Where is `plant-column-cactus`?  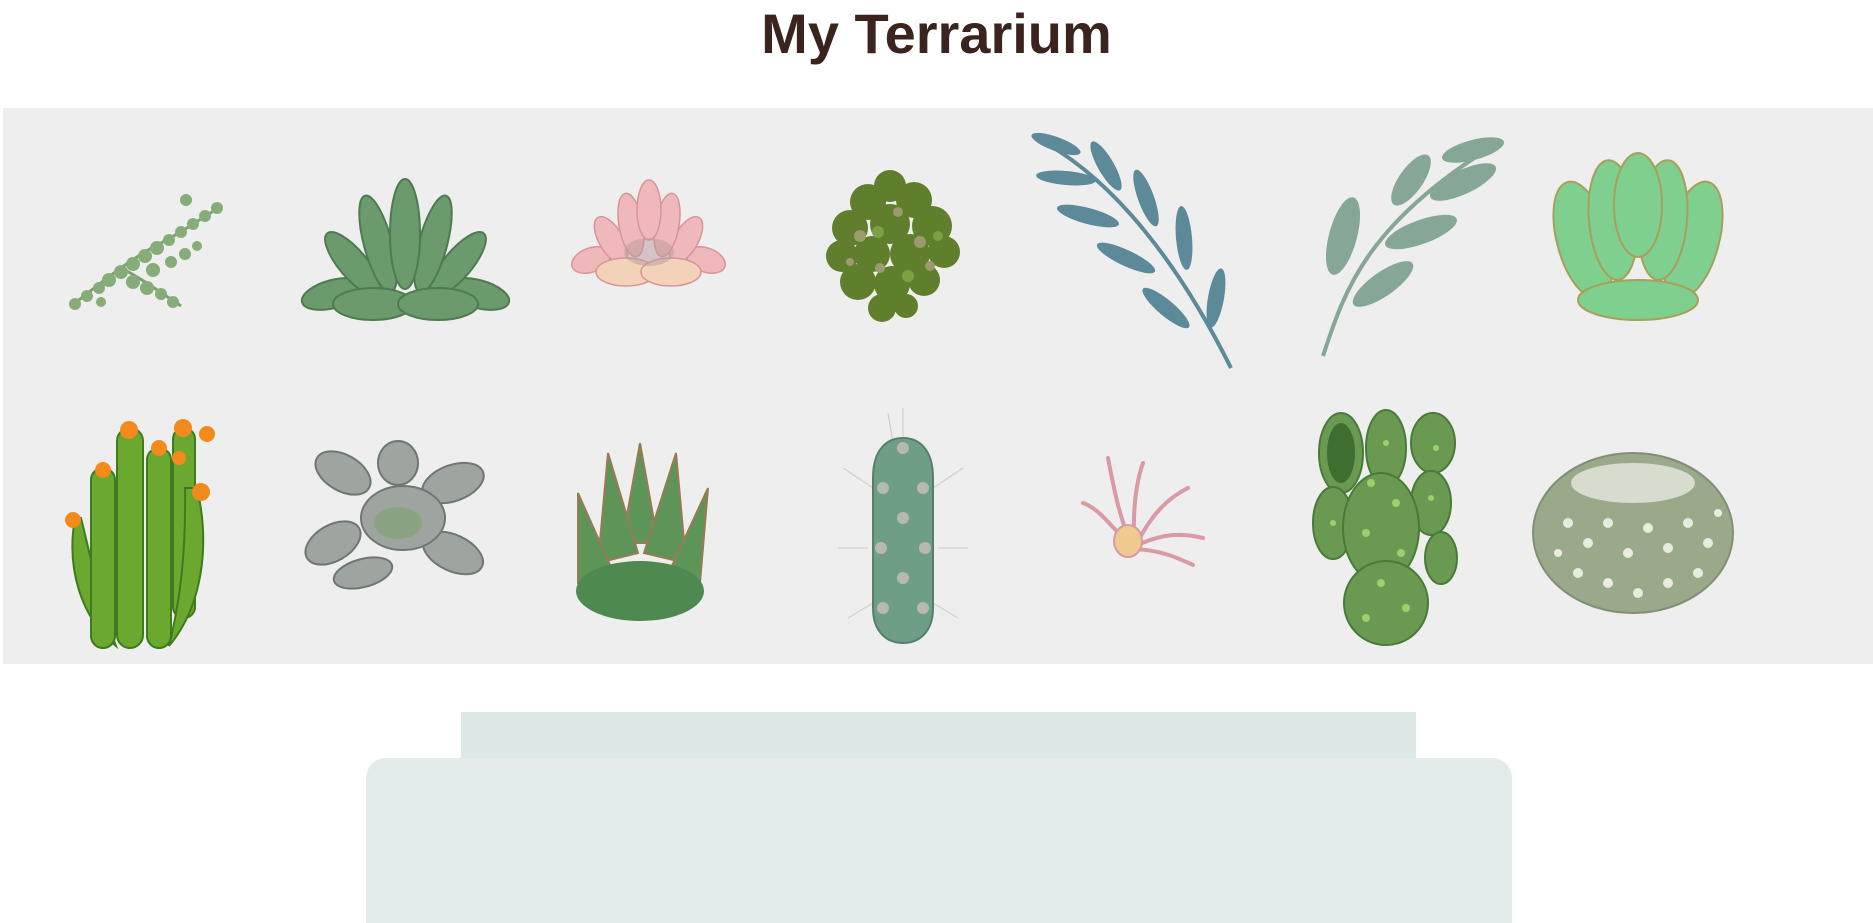 plant-column-cactus is located at coordinates (903, 528).